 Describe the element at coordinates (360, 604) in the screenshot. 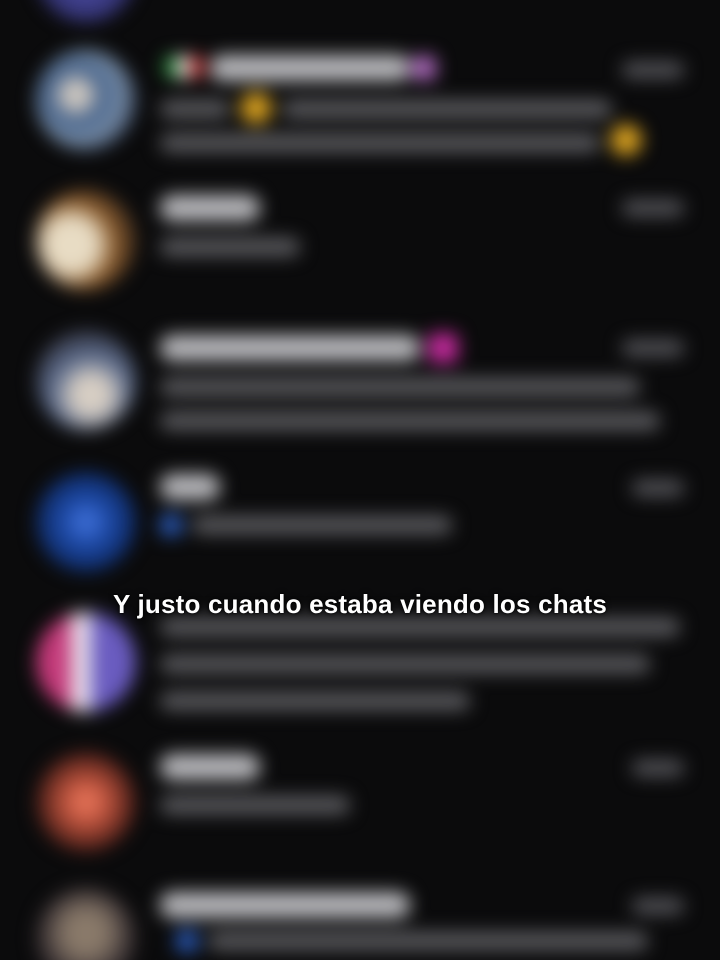

I see `video-caption: Y justo cuando estaba viendo los chats` at that location.